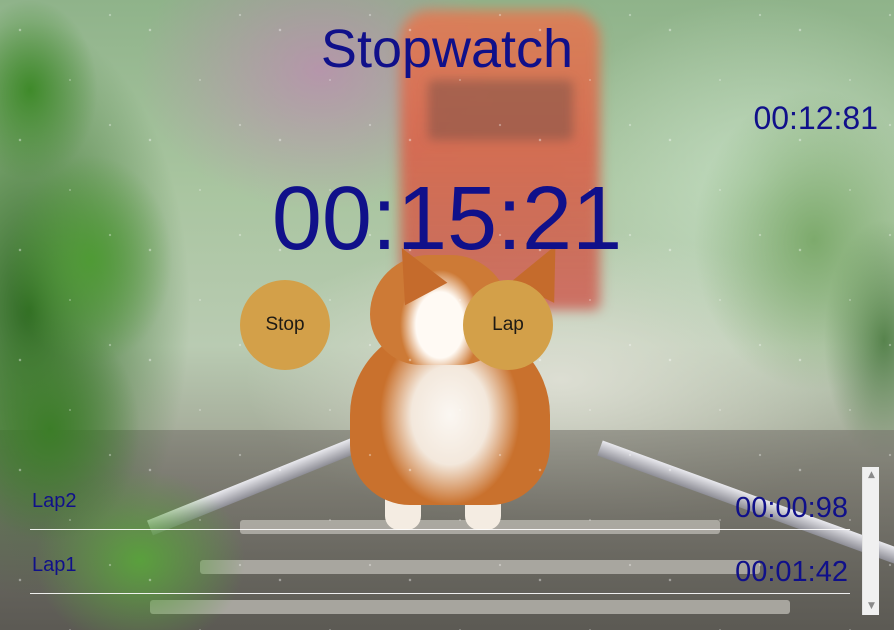 This screenshot has height=630, width=894. I want to click on lap-row: Lap1 00:01:42, so click(440, 562).